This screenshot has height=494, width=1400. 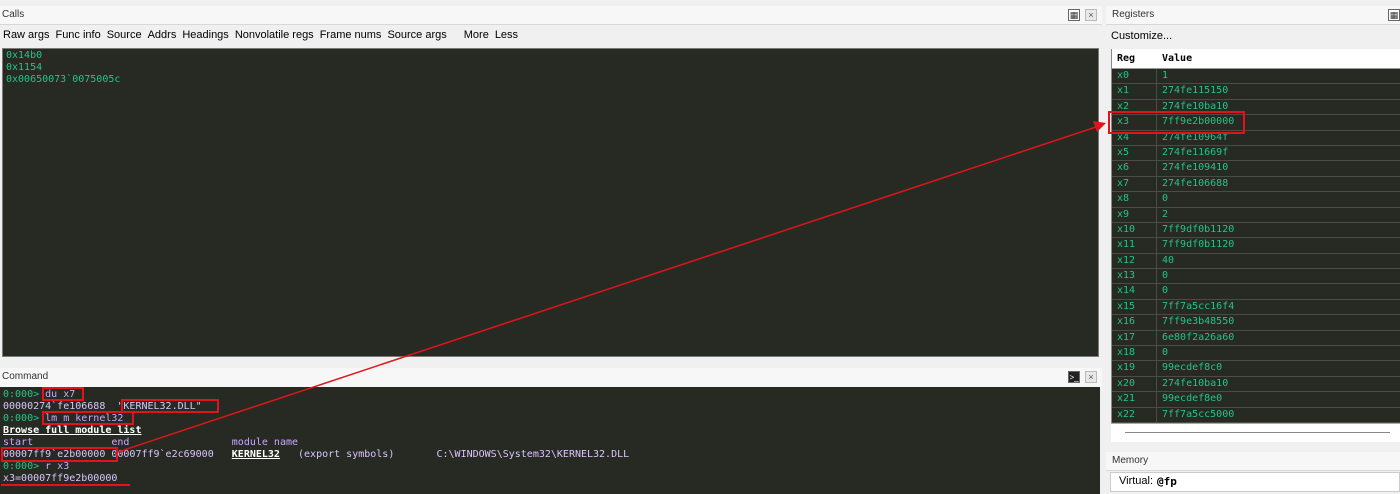 What do you see at coordinates (1256, 246) in the screenshot?
I see `register-row: x11 7ff9df0b1120` at bounding box center [1256, 246].